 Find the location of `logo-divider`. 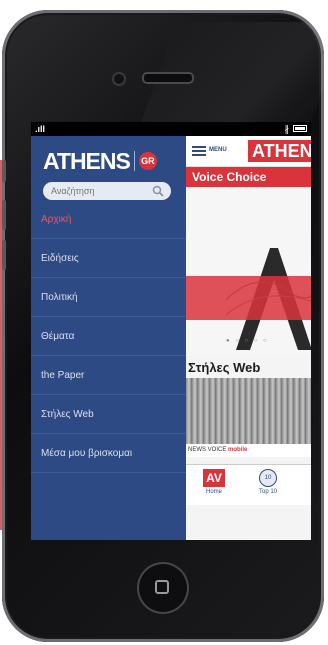

logo-divider is located at coordinates (134, 161).